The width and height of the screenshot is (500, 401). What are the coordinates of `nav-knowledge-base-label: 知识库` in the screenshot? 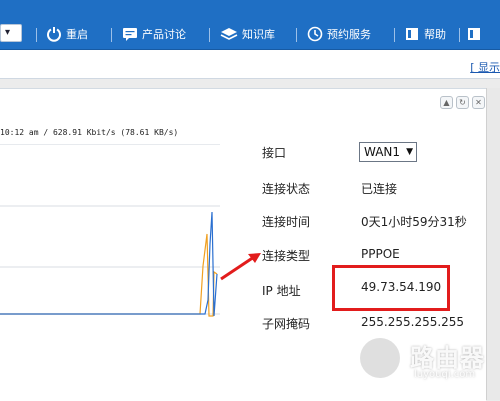 It's located at (258, 34).